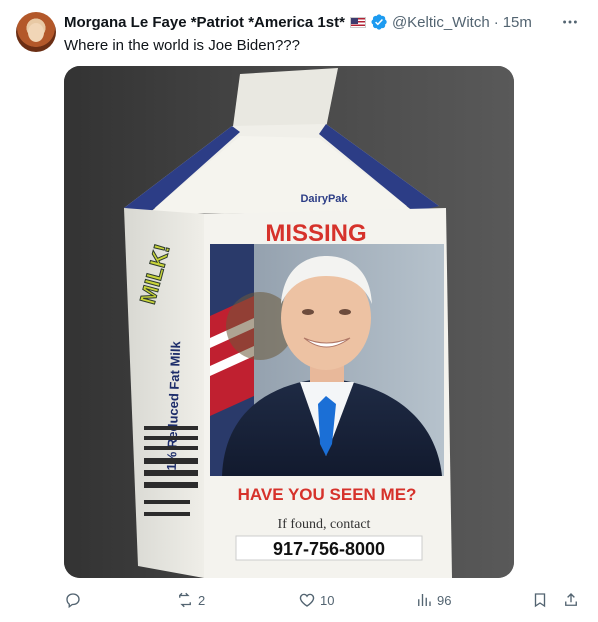  What do you see at coordinates (424, 600) in the screenshot?
I see `views-chart-icon` at bounding box center [424, 600].